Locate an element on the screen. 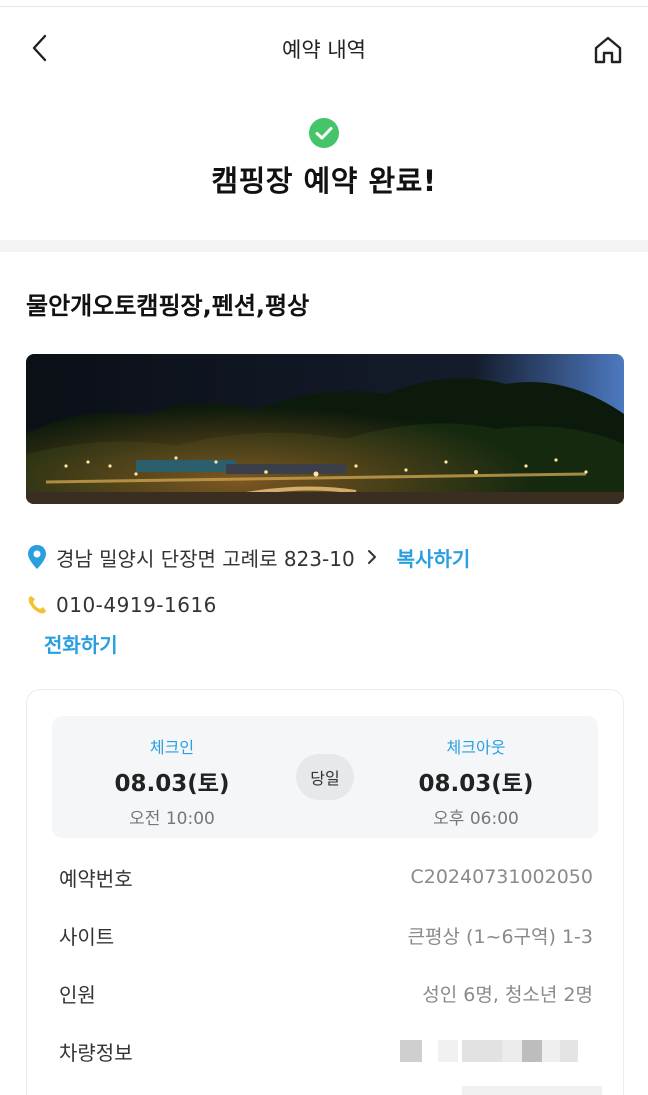 This screenshot has width=648, height=1095. call-button: 전화하기 is located at coordinates (81, 643).